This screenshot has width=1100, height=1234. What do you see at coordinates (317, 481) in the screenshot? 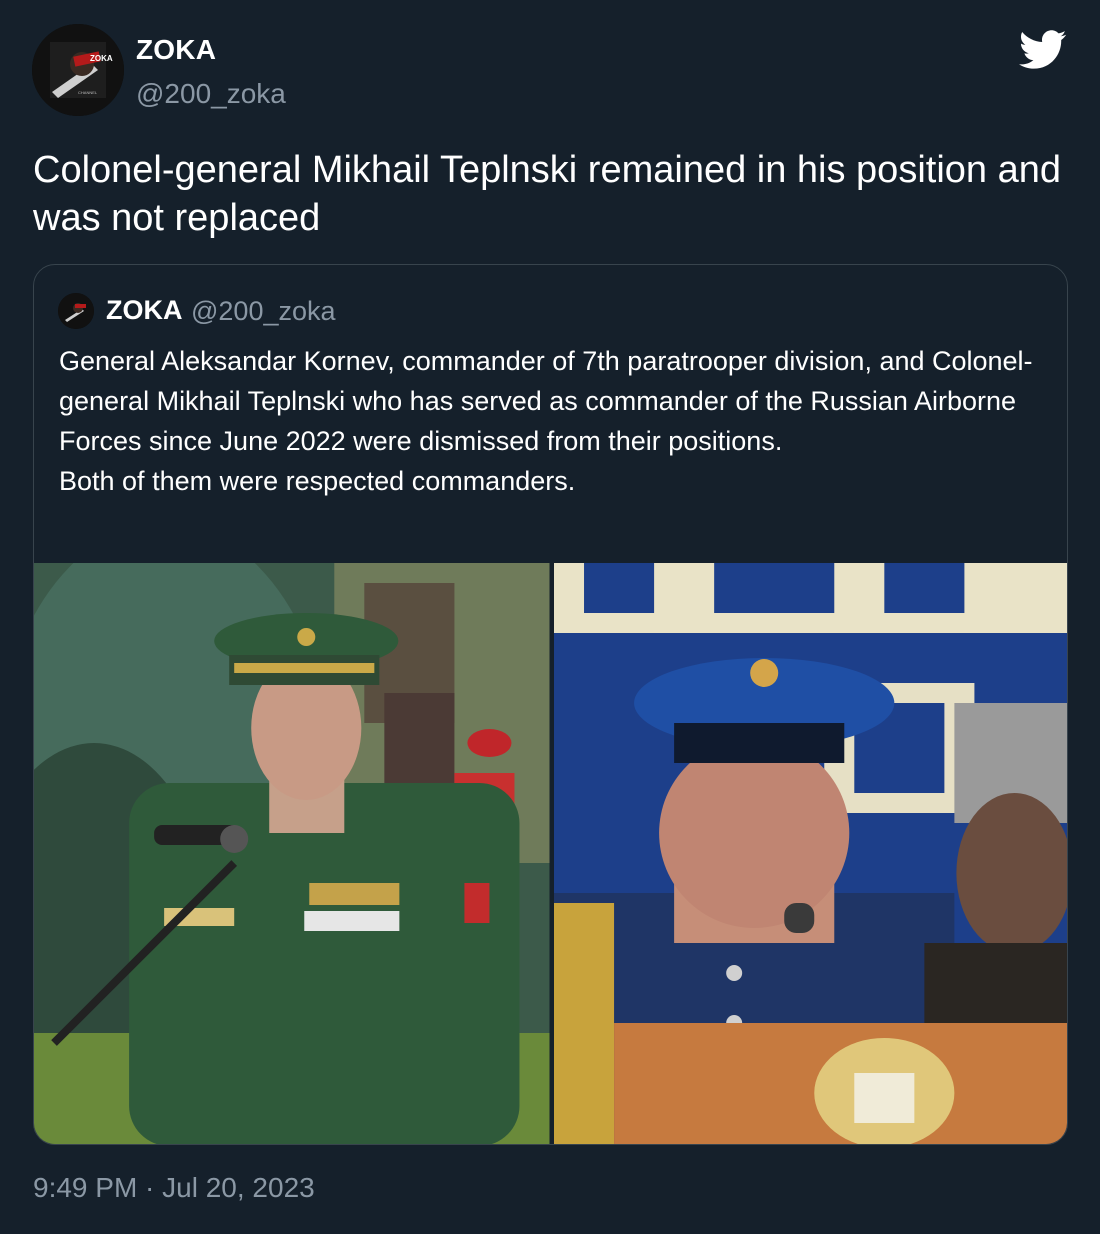
I see `quoted-text-paragraph-2: Both of them were respected commanders.` at bounding box center [317, 481].